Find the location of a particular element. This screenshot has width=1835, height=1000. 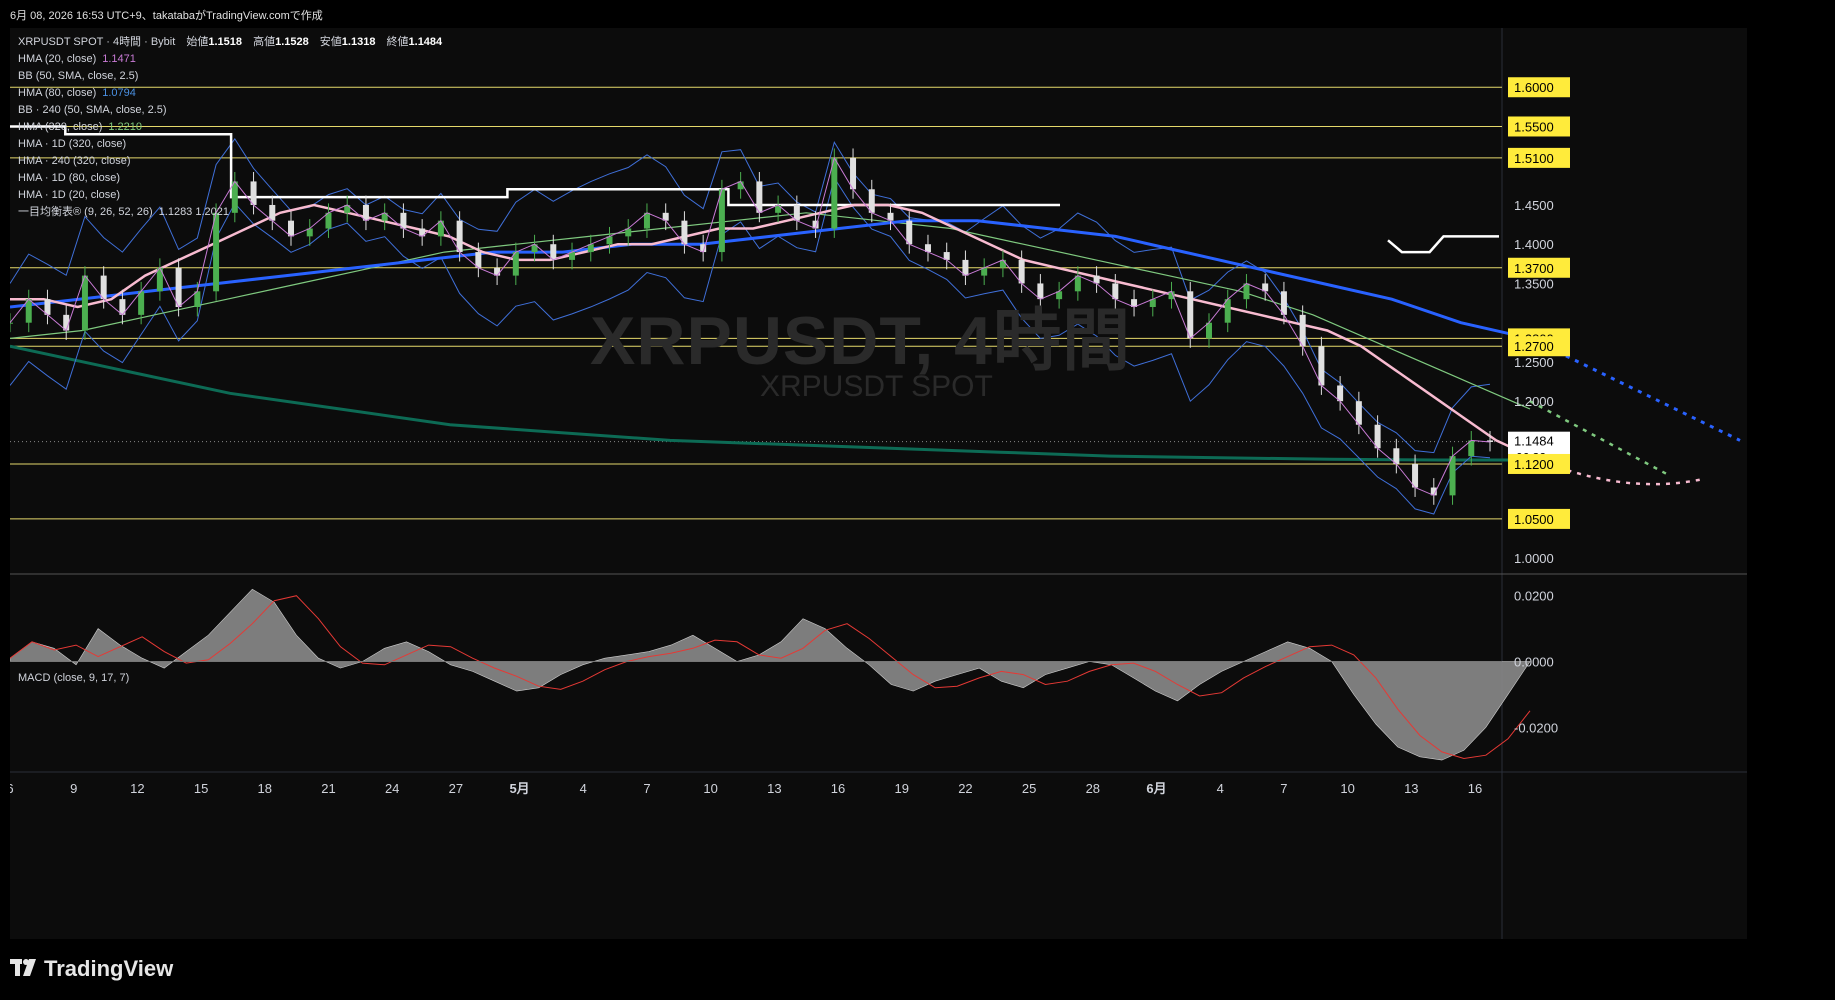

legend-indicator-row: HMA · 1D (20, close) is located at coordinates (230, 195).